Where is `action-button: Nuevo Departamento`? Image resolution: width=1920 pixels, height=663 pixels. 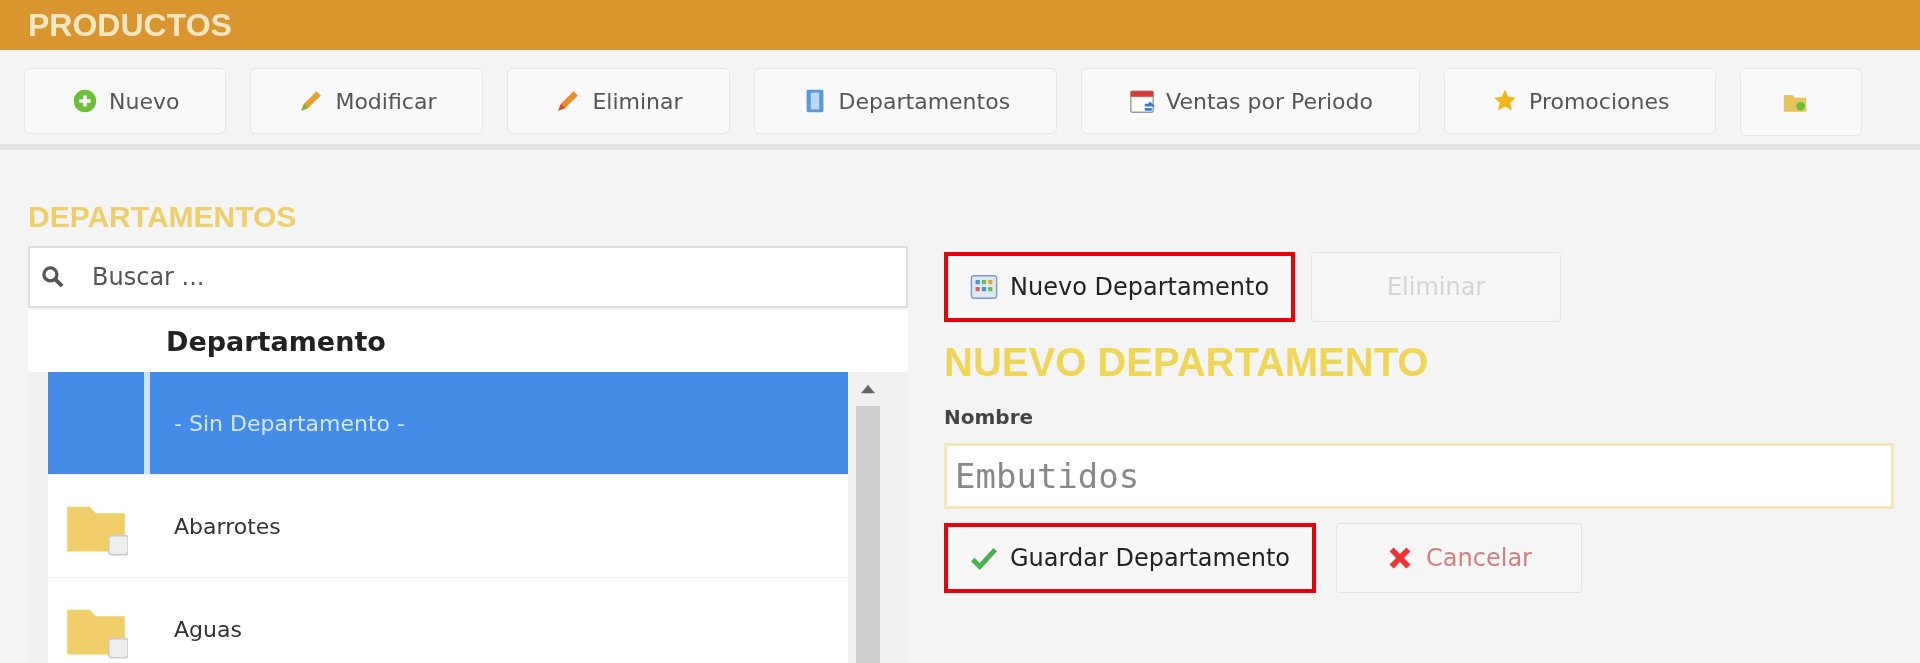
action-button: Nuevo Departamento is located at coordinates (1120, 287).